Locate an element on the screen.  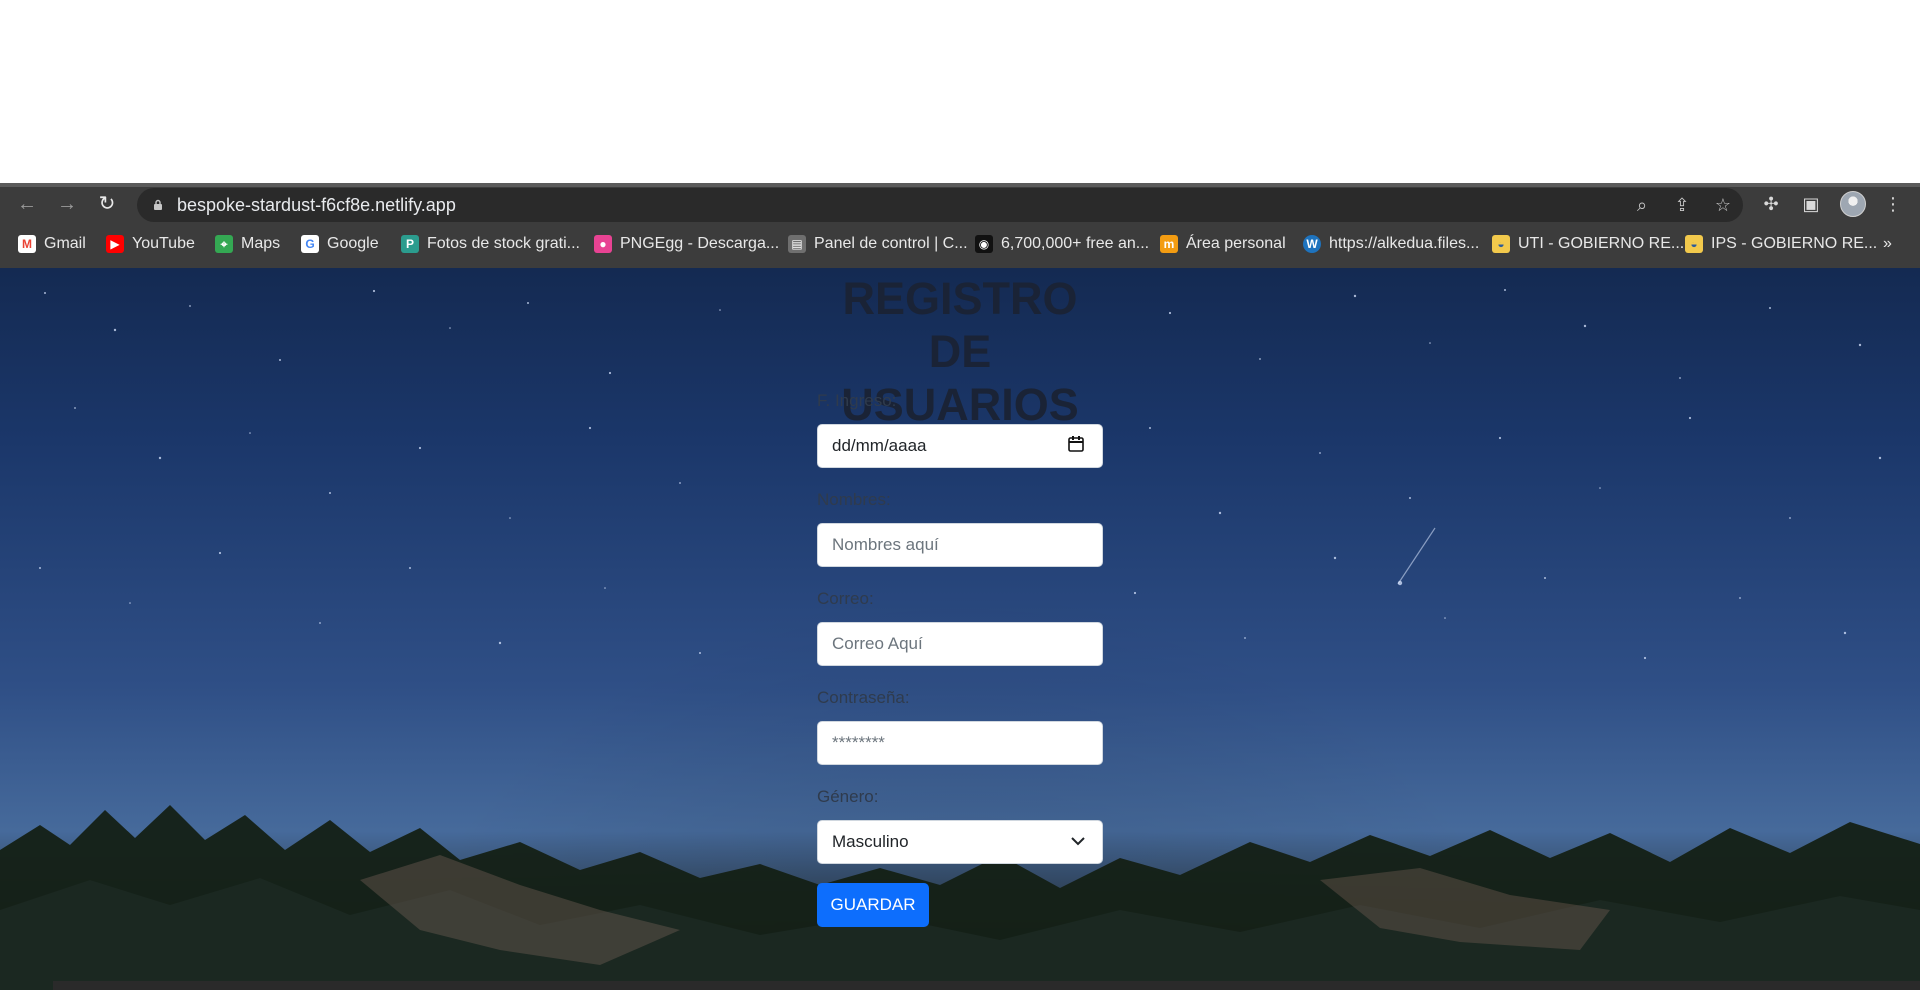
bookmark-youtube: ▶ YouTube is located at coordinates (150, 244).